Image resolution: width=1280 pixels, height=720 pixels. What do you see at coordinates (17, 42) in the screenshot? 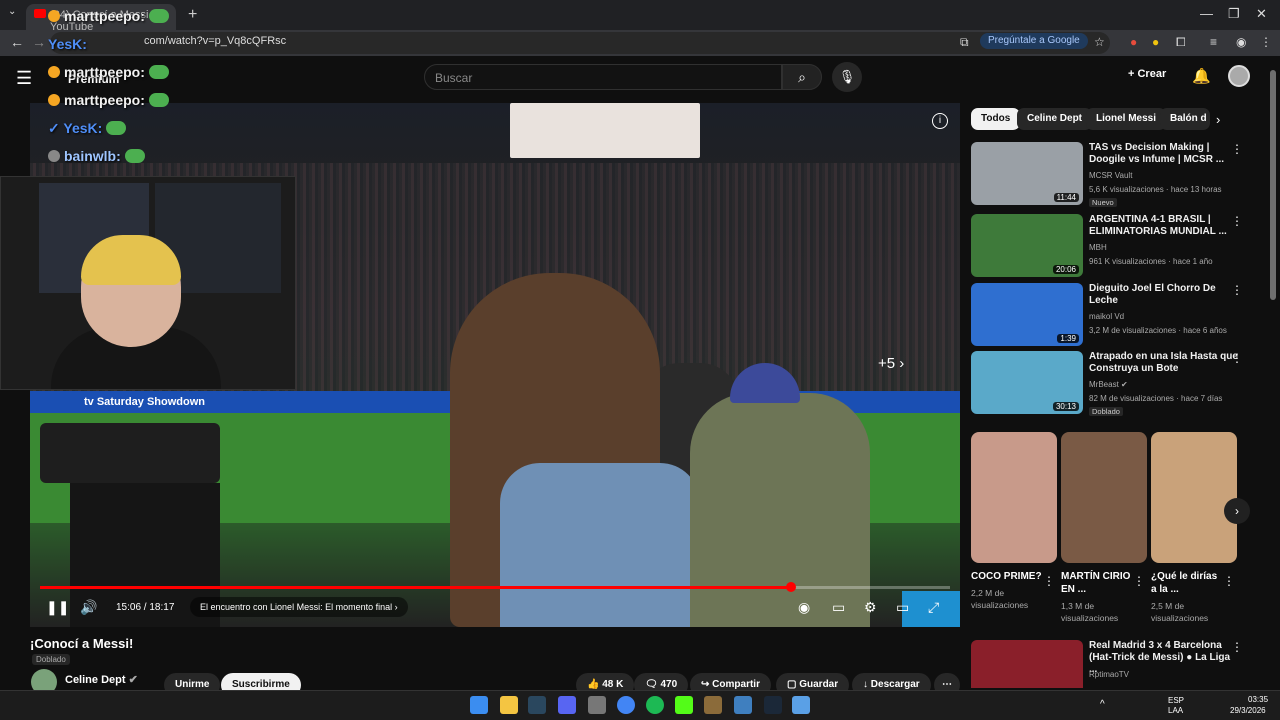
I see `back-icon: ←` at bounding box center [17, 42].